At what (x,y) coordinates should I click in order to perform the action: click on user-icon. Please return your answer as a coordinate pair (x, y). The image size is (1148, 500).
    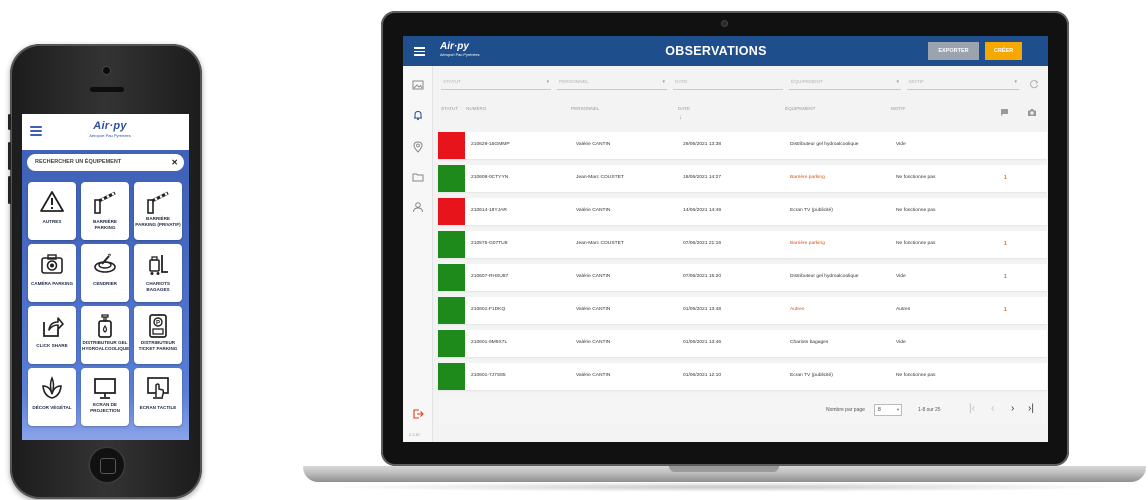
    Looking at the image, I should click on (418, 206).